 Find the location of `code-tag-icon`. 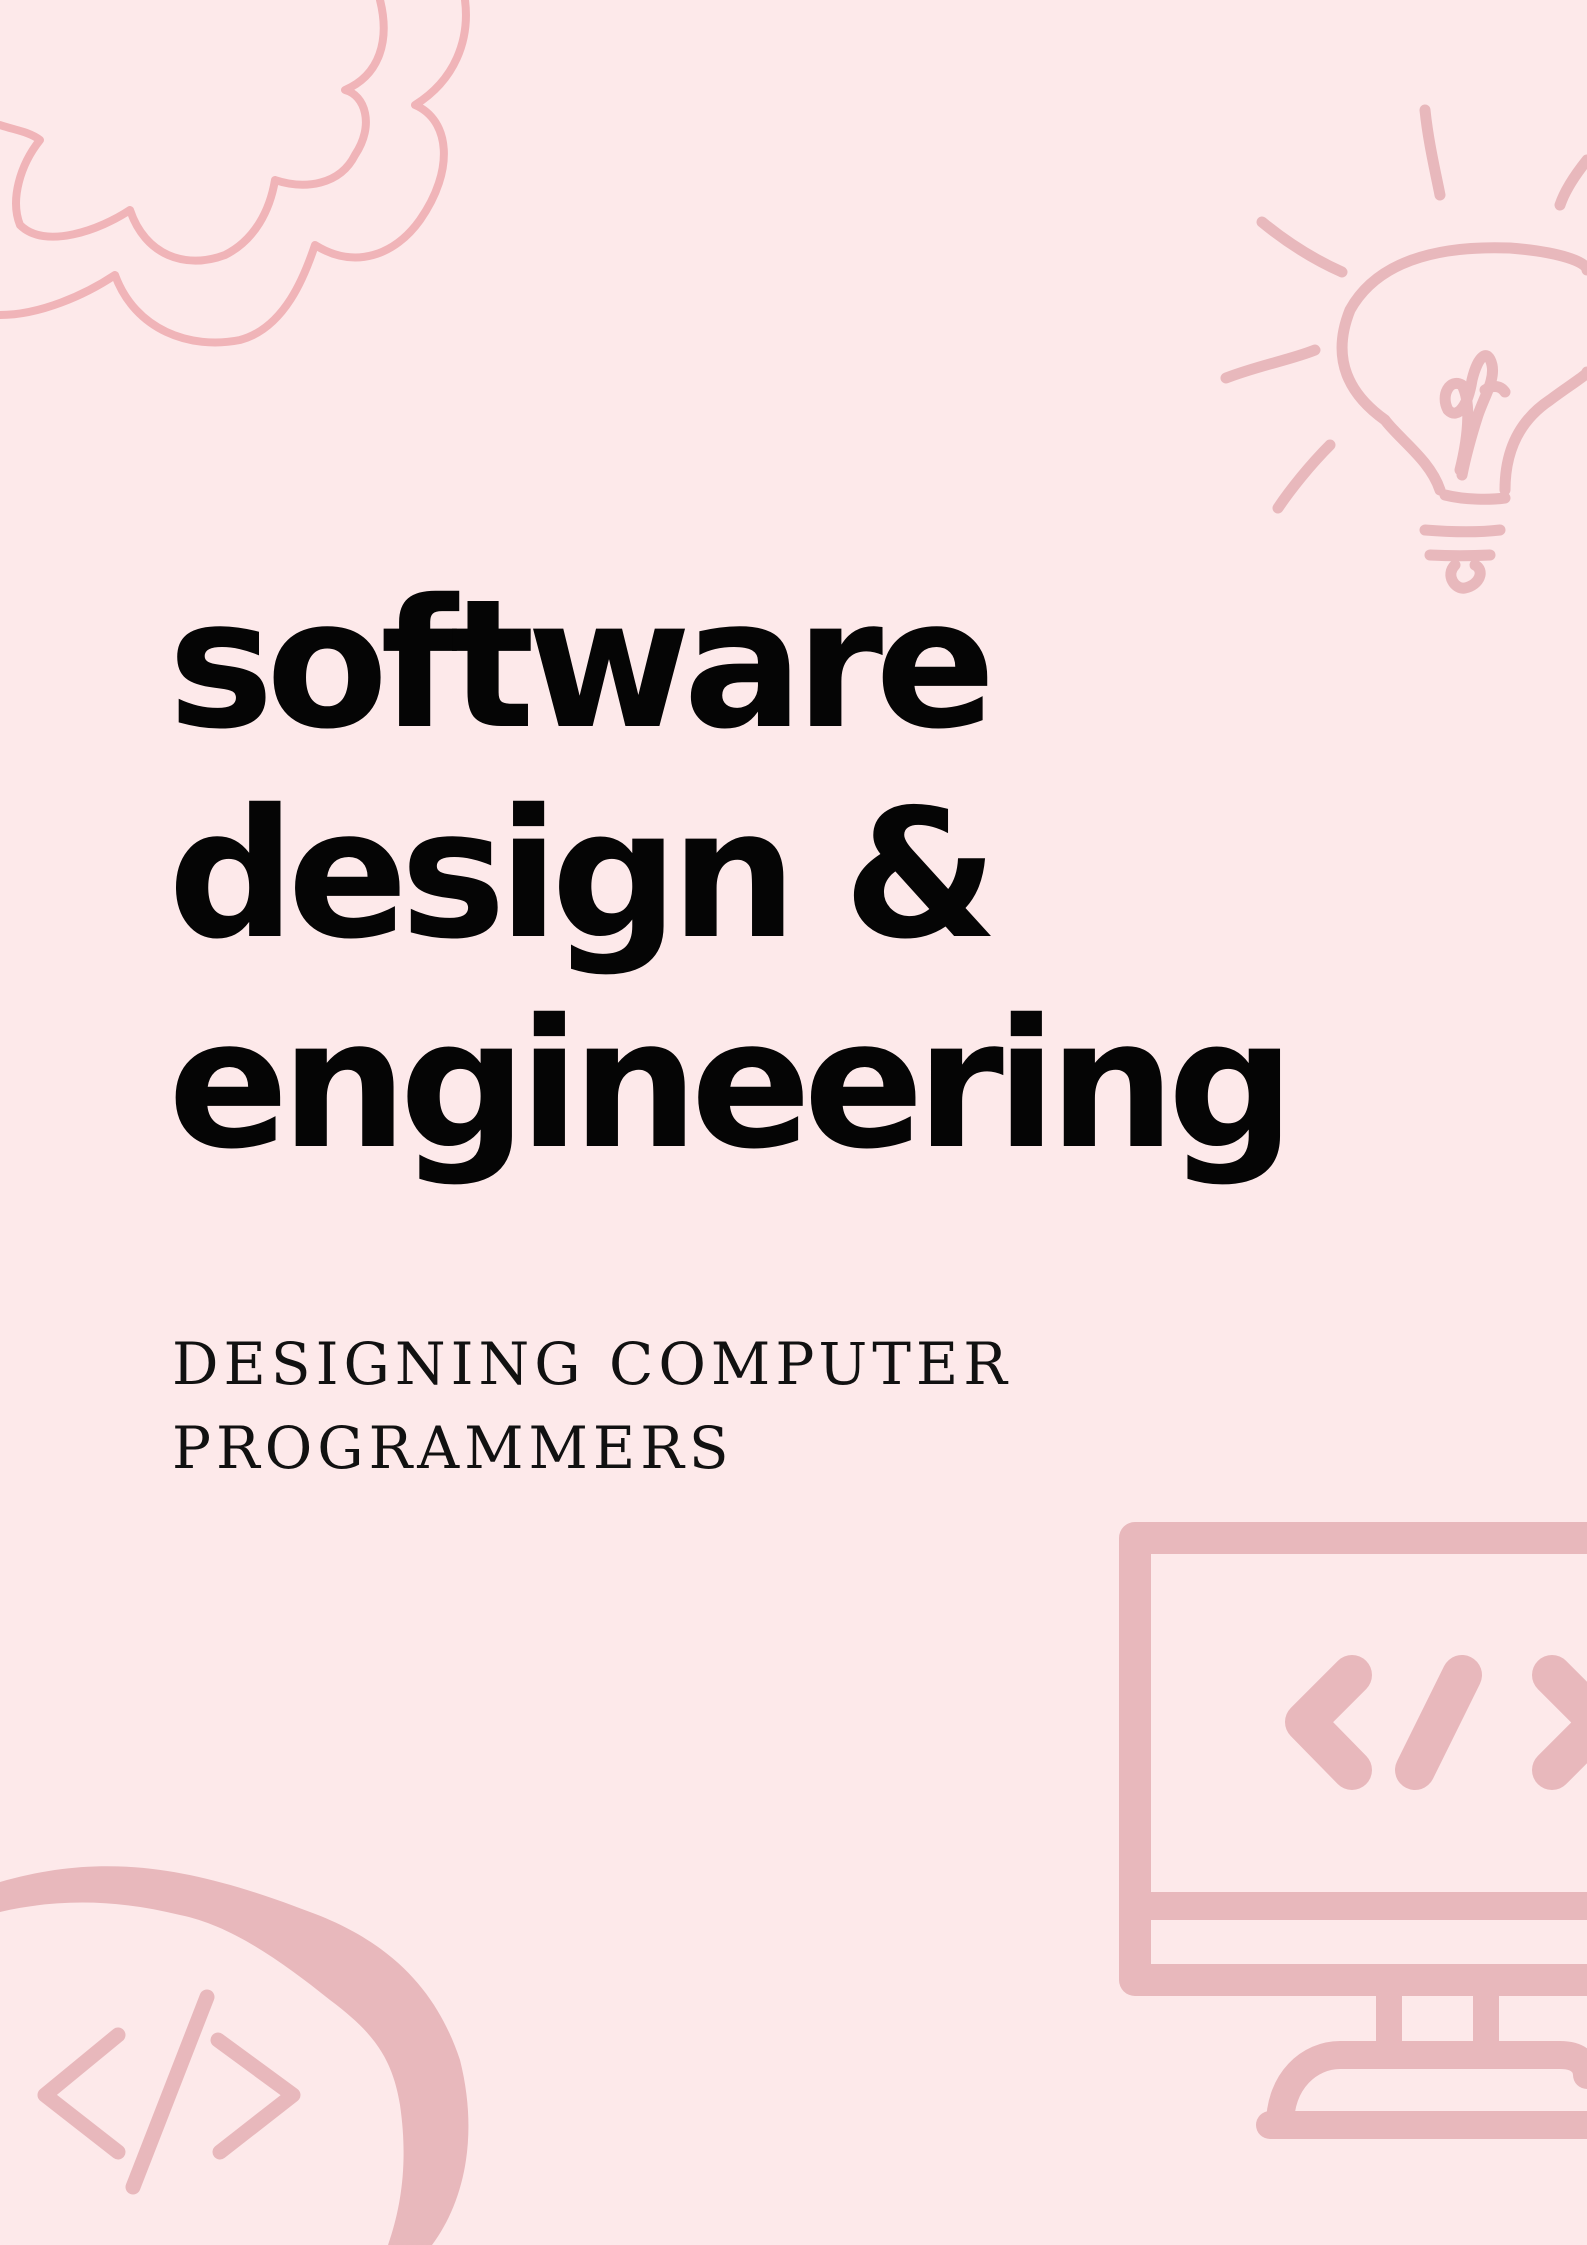

code-tag-icon is located at coordinates (169, 2092).